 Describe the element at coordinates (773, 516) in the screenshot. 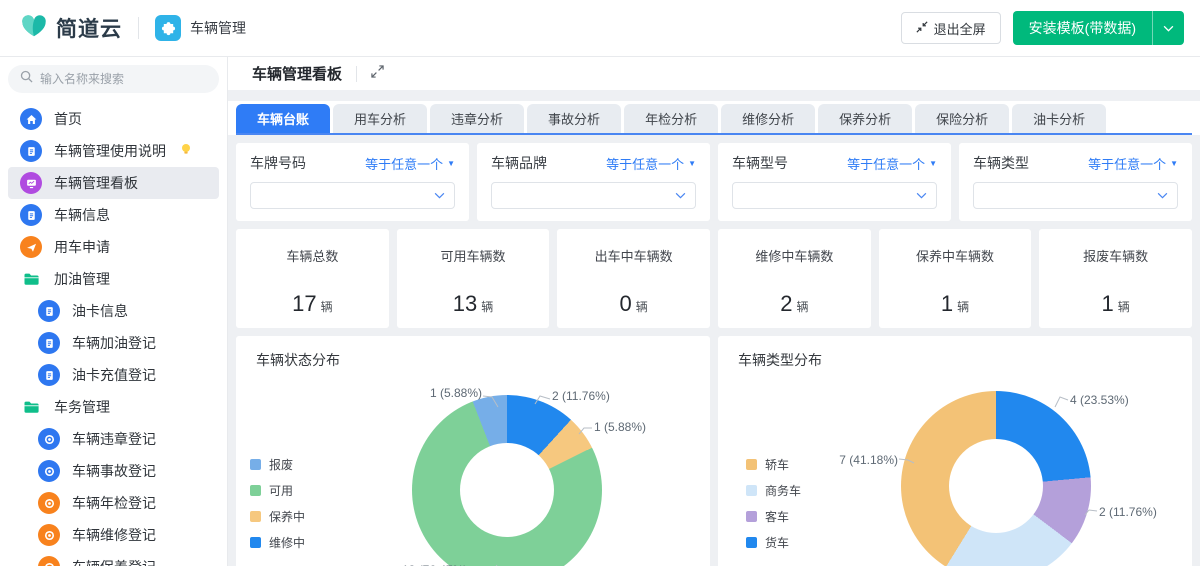

I see `legend-item: 客车` at that location.